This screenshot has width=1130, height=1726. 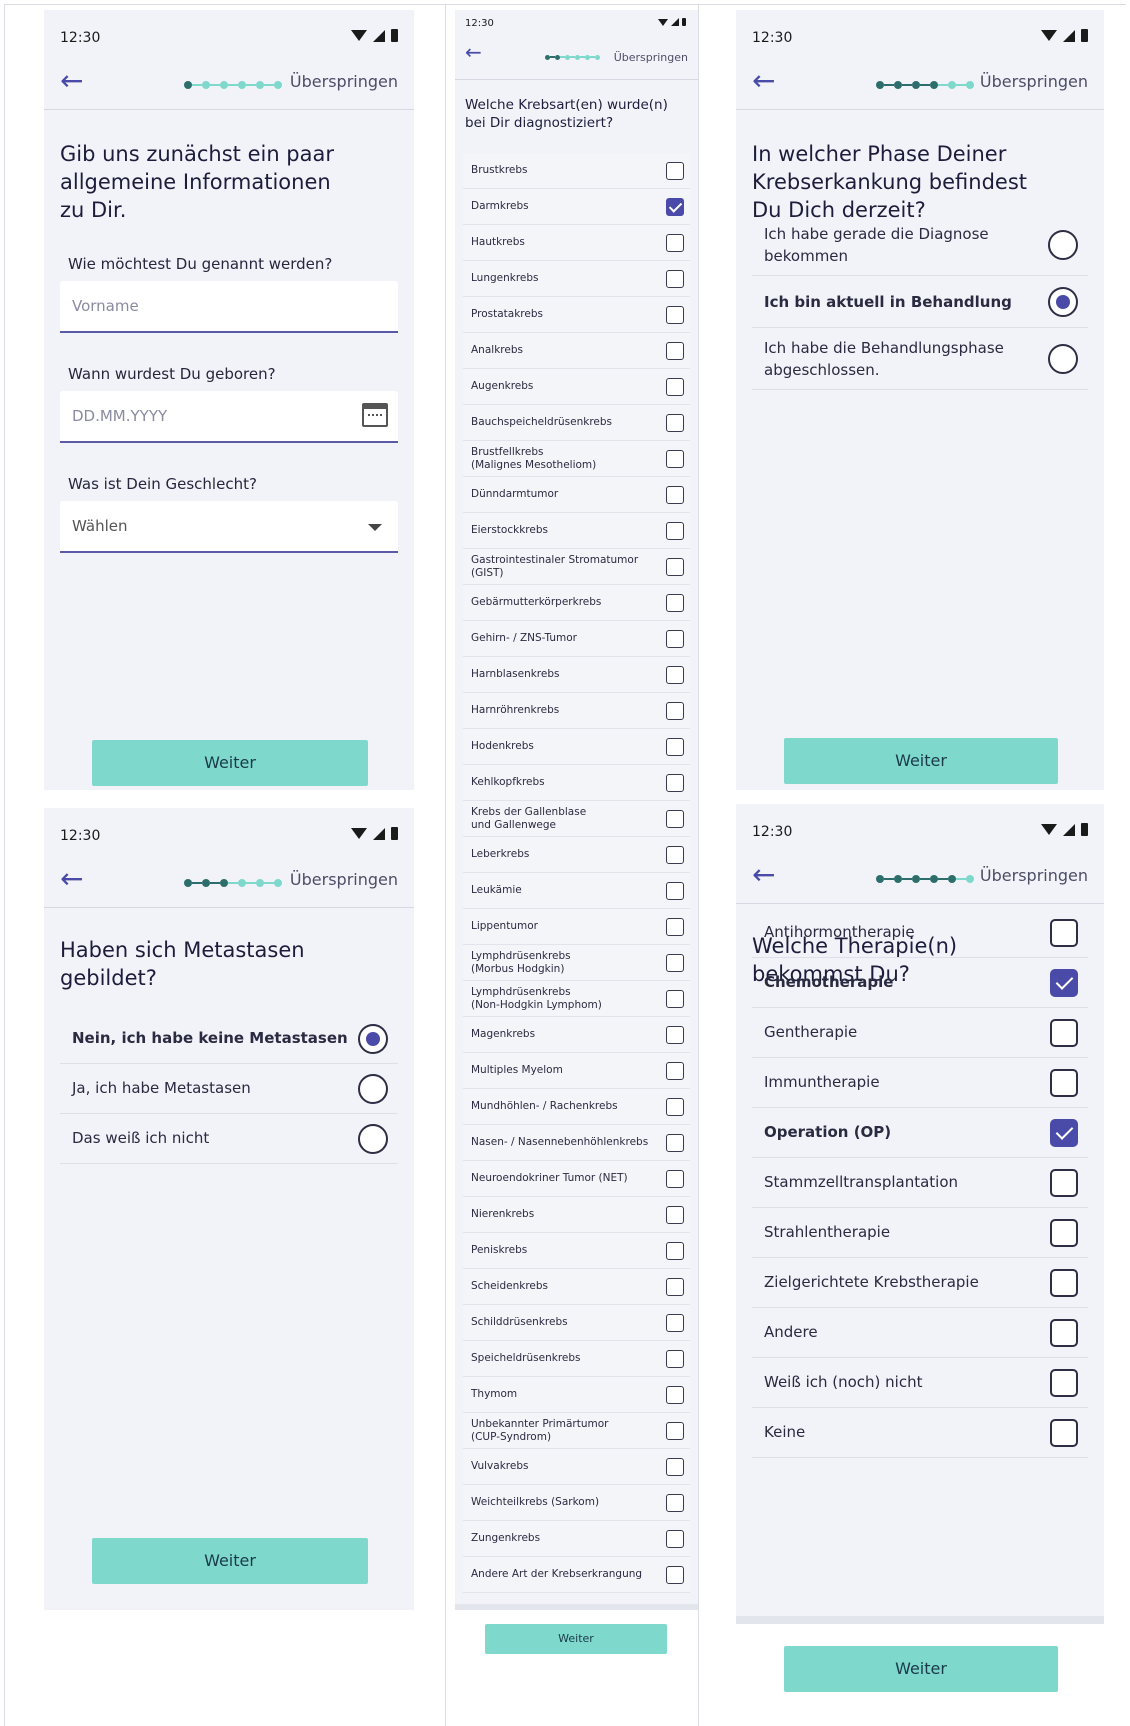 What do you see at coordinates (229, 527) in the screenshot?
I see `gender-select: Wählen` at bounding box center [229, 527].